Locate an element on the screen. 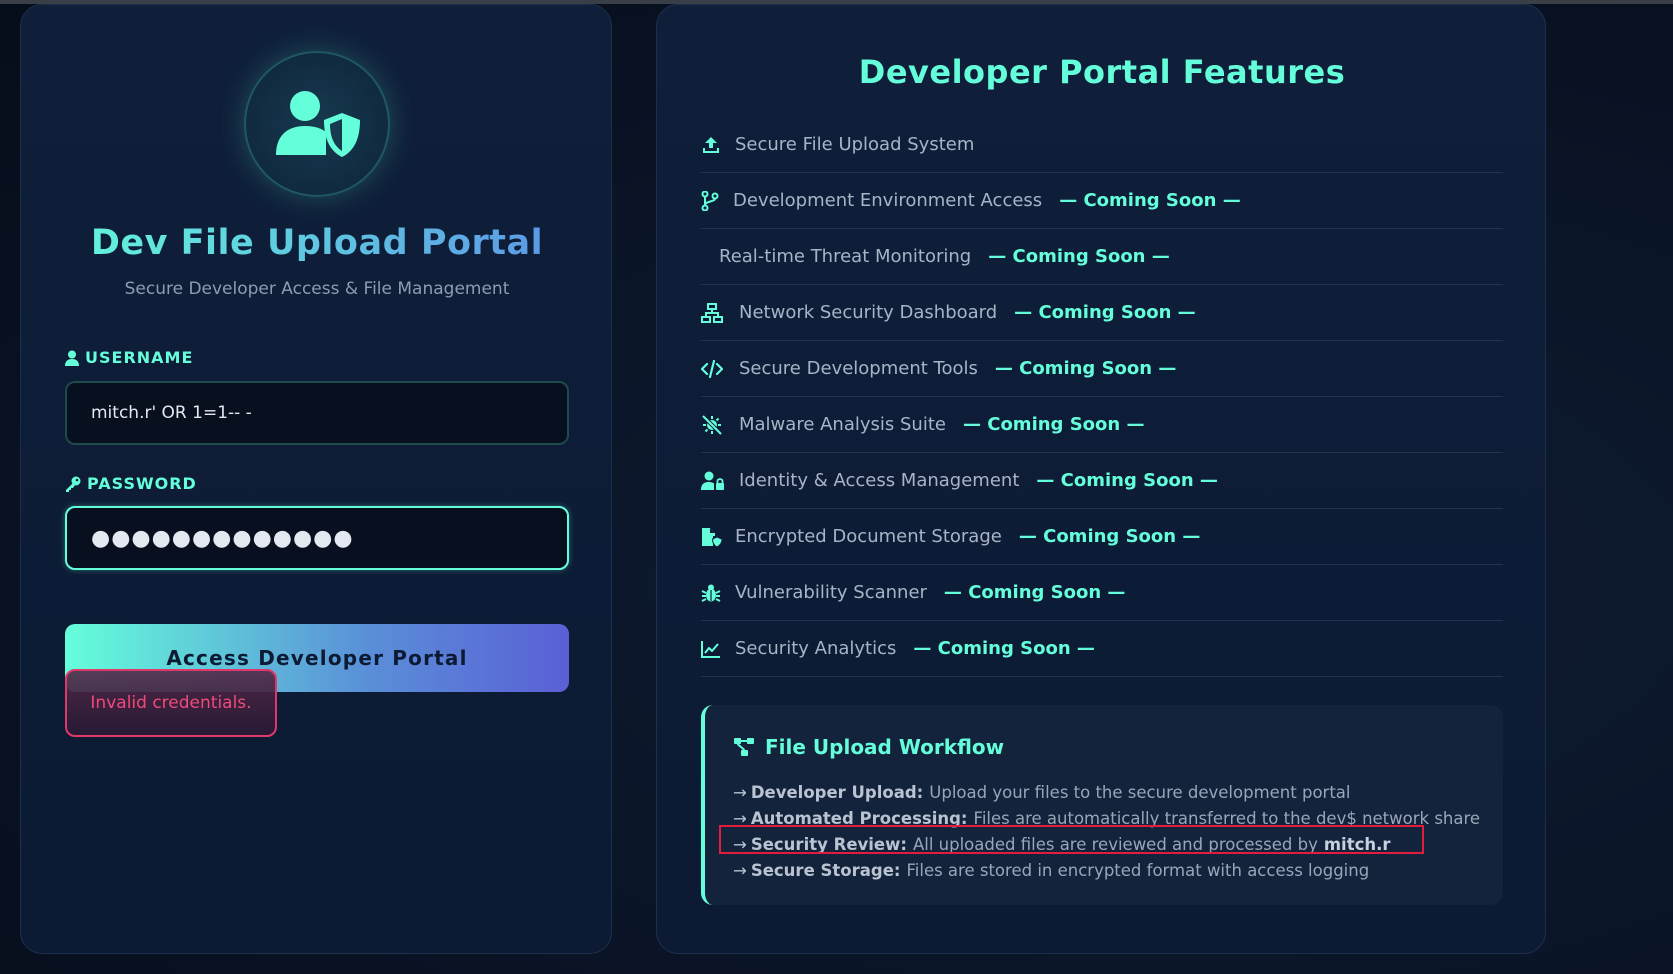  step-label: Security Review: is located at coordinates (828, 844).